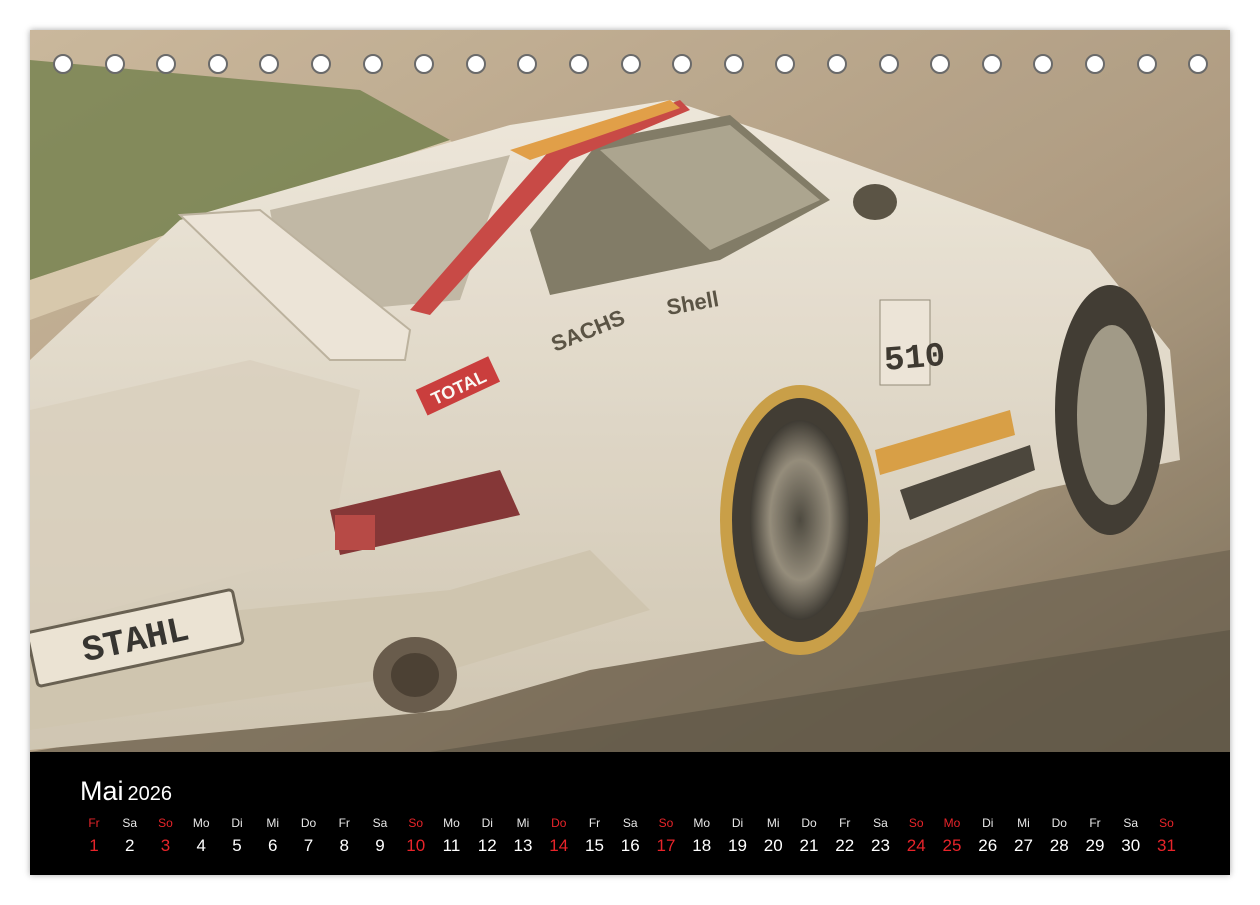 Image resolution: width=1260 pixels, height=905 pixels. What do you see at coordinates (916, 845) in the screenshot?
I see `day-number: 24` at bounding box center [916, 845].